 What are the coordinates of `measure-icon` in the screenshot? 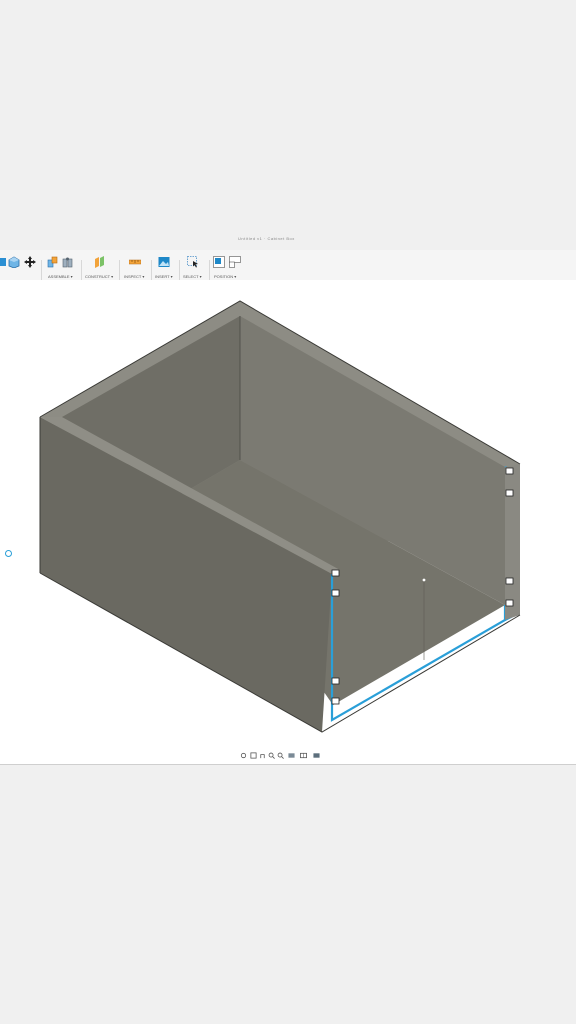 It's located at (135, 262).